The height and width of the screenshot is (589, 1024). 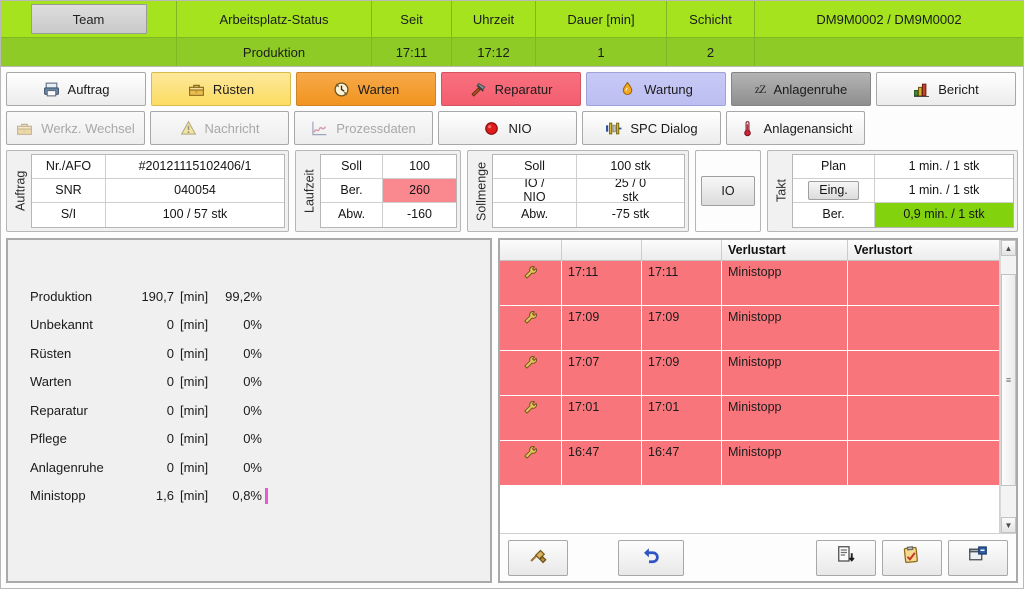 I want to click on takt-row: Eing. 1 min. / 1 stk, so click(x=903, y=191).